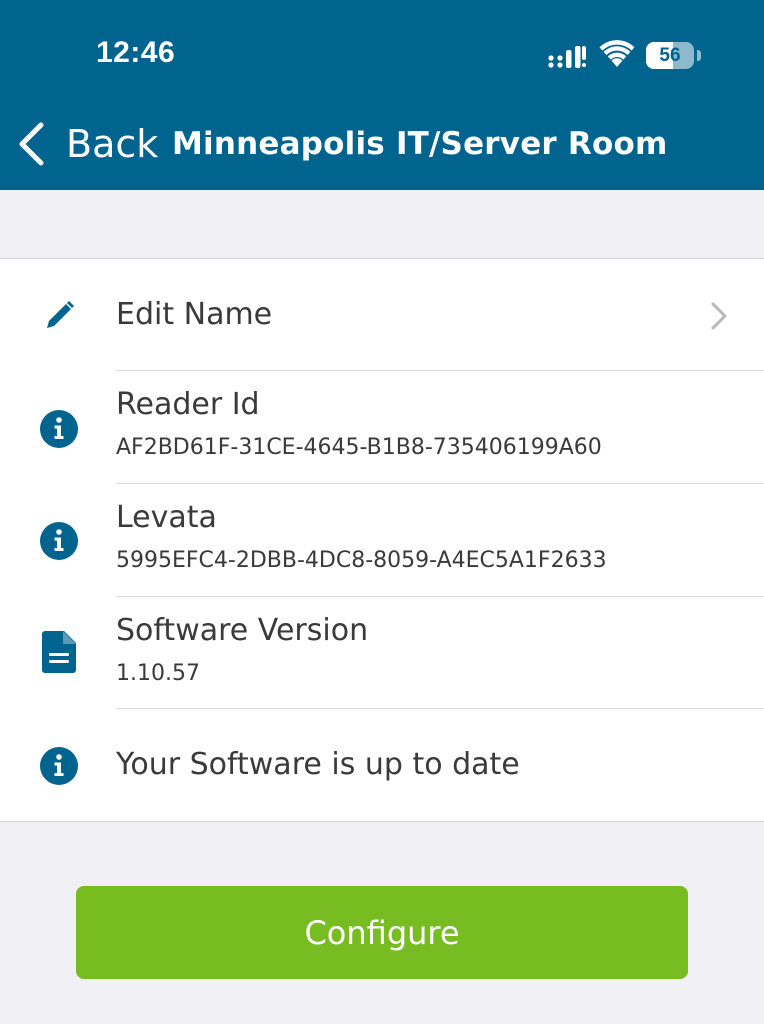 The image size is (764, 1024). What do you see at coordinates (59, 652) in the screenshot?
I see `document-icon` at bounding box center [59, 652].